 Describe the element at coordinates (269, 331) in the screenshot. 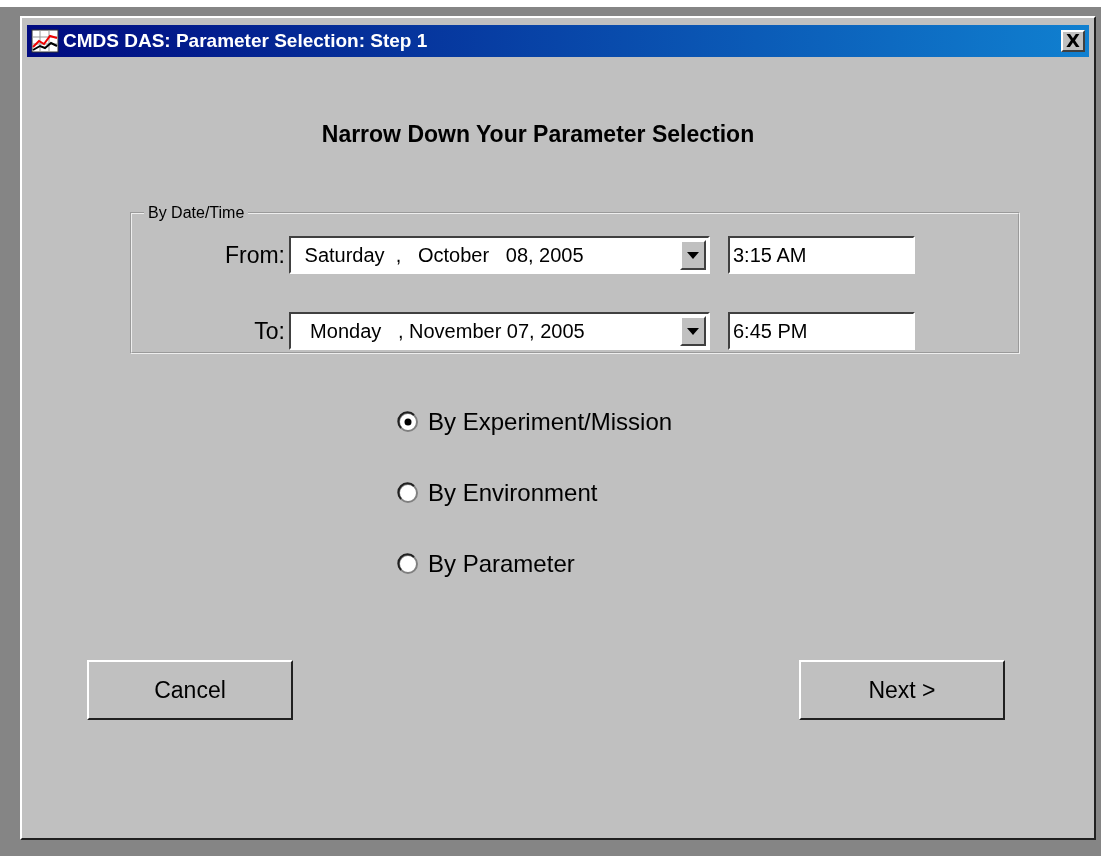

I see `field-label: To:` at that location.